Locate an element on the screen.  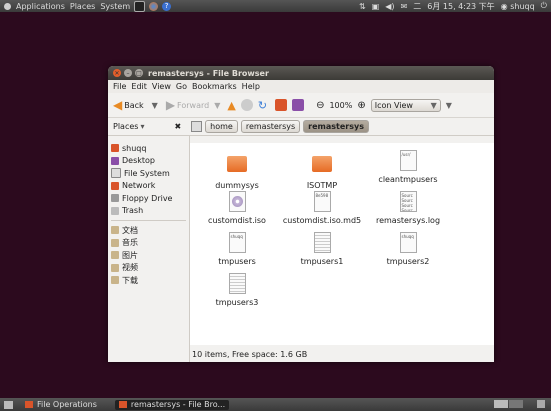
chevron-down-icon: ▾ is located at coordinates (142, 126).